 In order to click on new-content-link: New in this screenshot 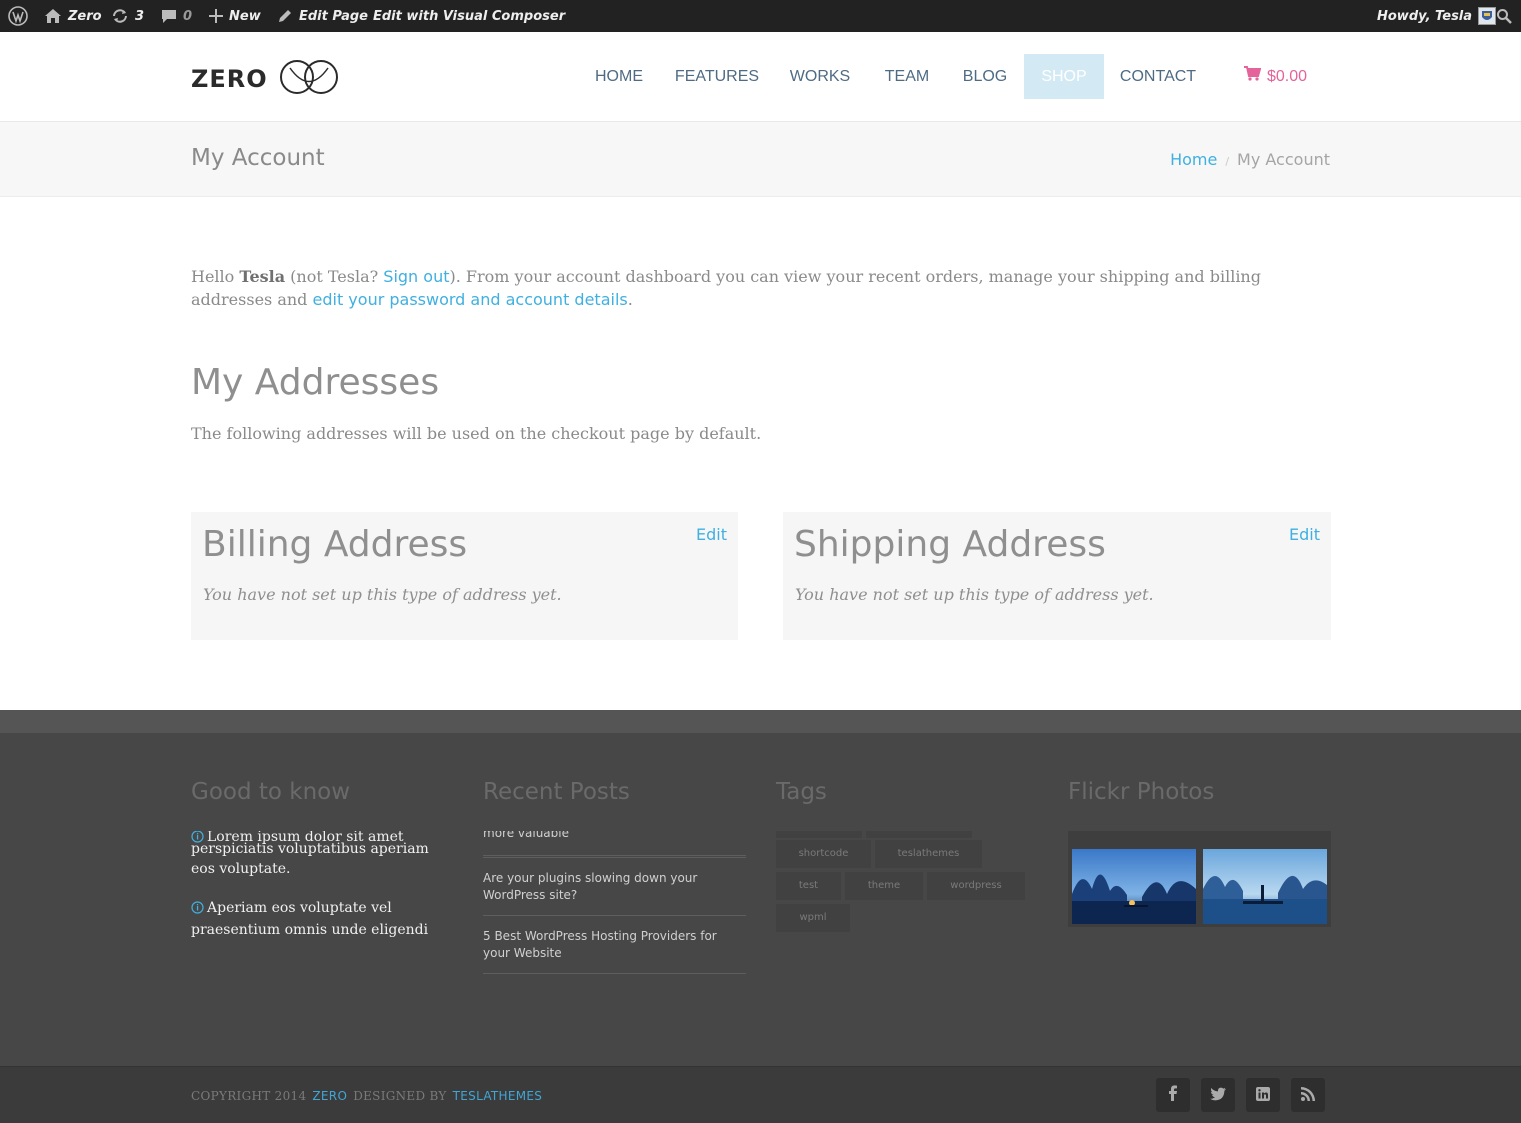, I will do `click(235, 16)`.